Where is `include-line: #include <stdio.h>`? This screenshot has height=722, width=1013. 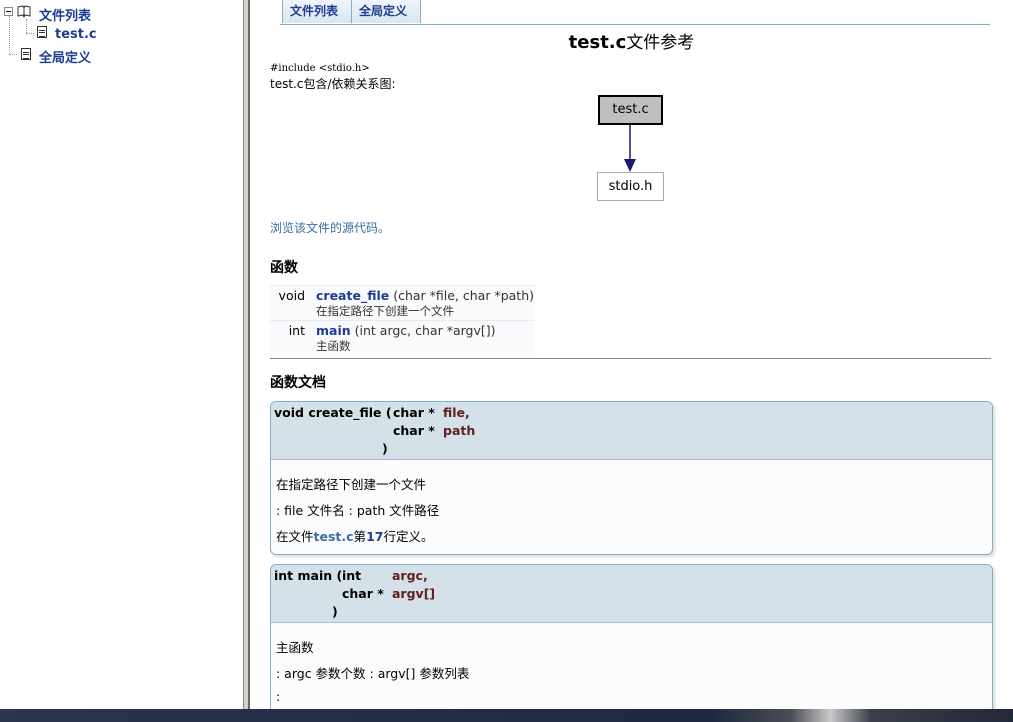
include-line: #include <stdio.h> is located at coordinates (320, 68).